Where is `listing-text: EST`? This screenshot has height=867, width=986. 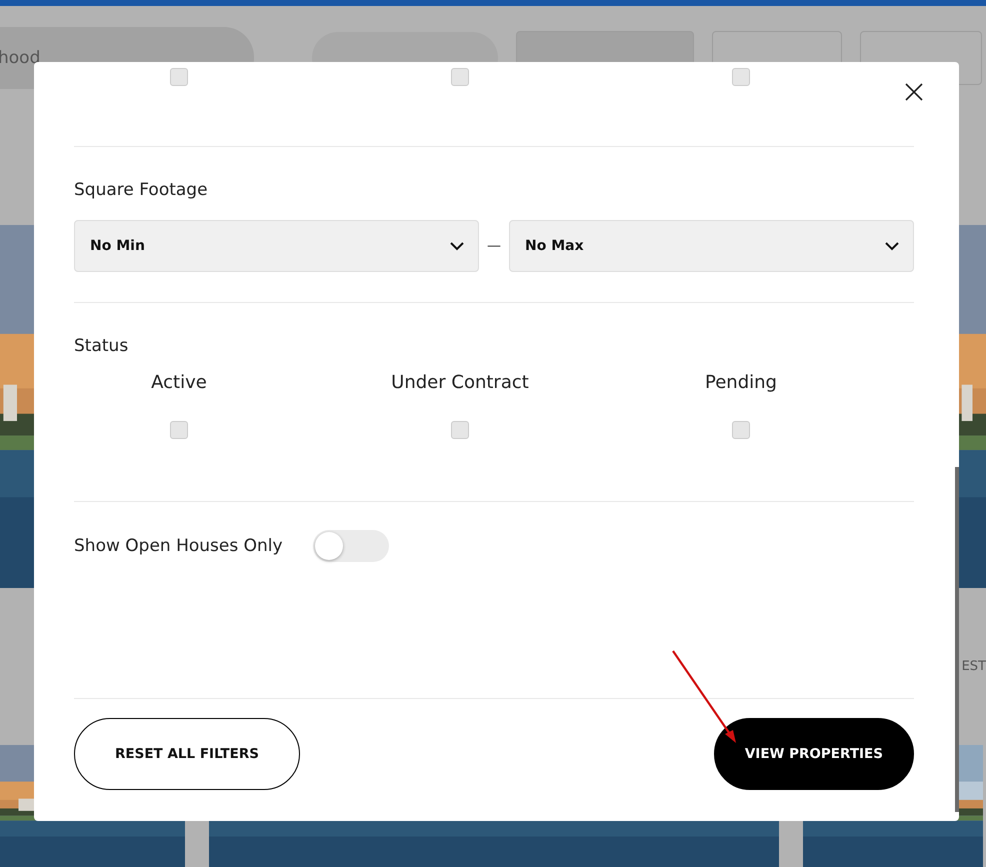
listing-text: EST is located at coordinates (974, 666).